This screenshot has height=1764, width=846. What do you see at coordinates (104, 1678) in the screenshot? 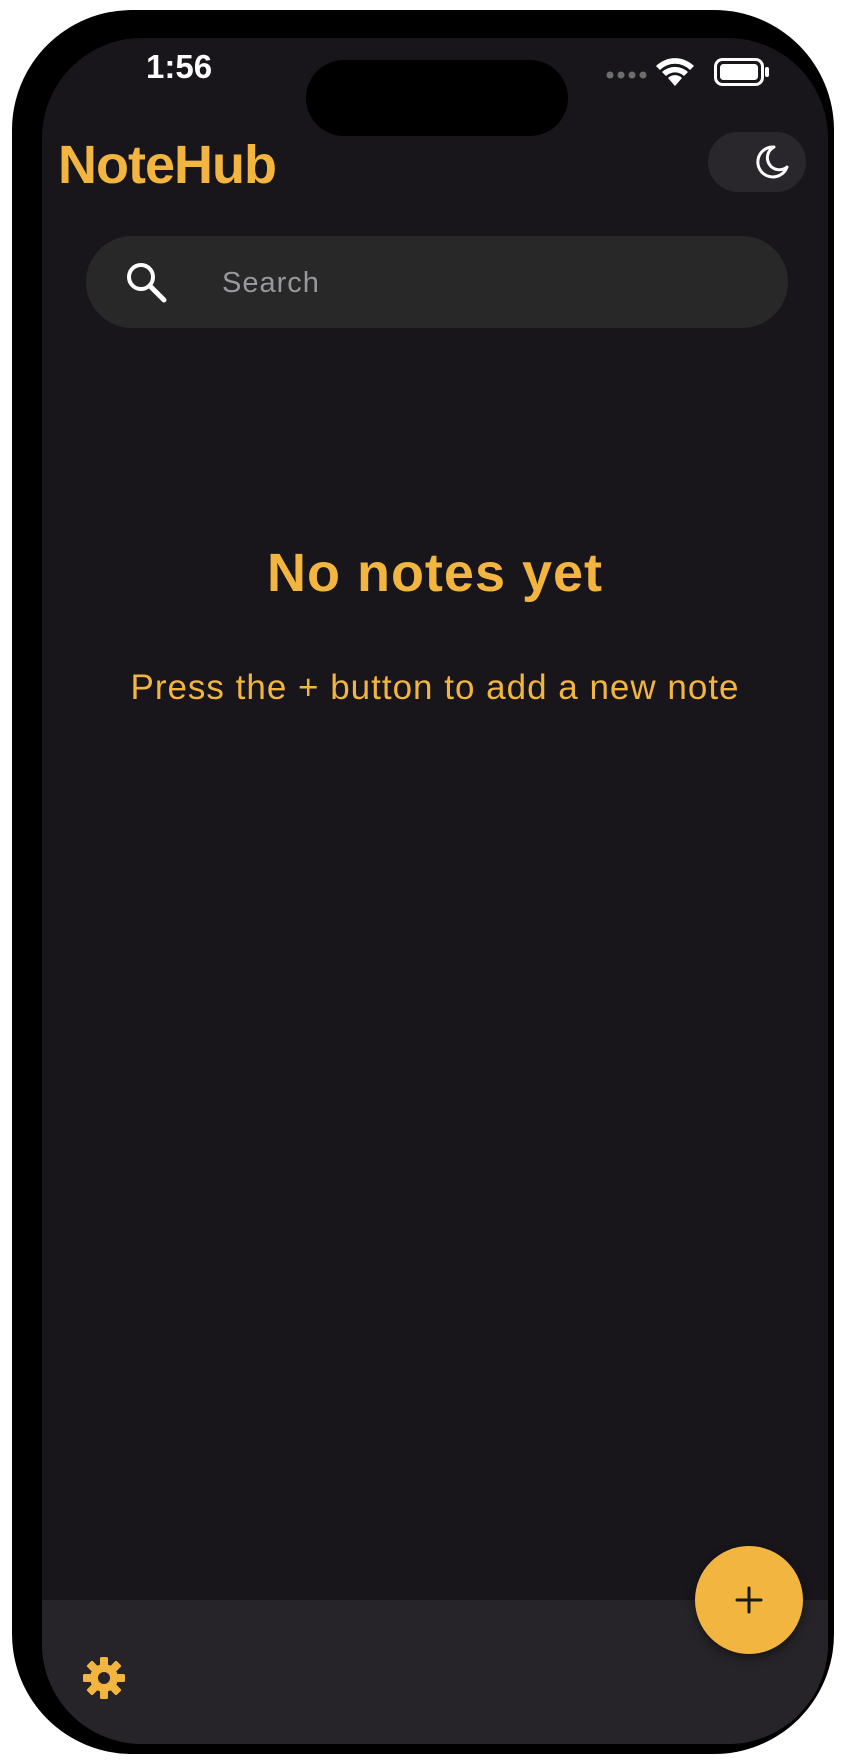
I see `gear-icon` at bounding box center [104, 1678].